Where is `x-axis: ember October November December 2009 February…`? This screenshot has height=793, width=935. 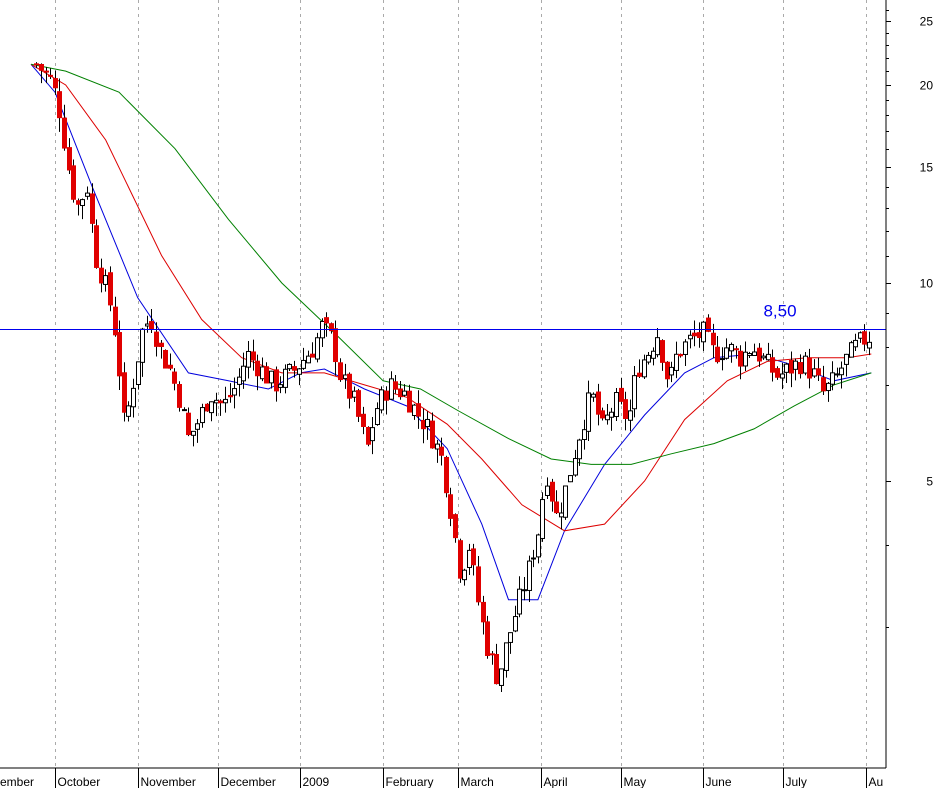 x-axis: ember October November December 2009 February… is located at coordinates (442, 778).